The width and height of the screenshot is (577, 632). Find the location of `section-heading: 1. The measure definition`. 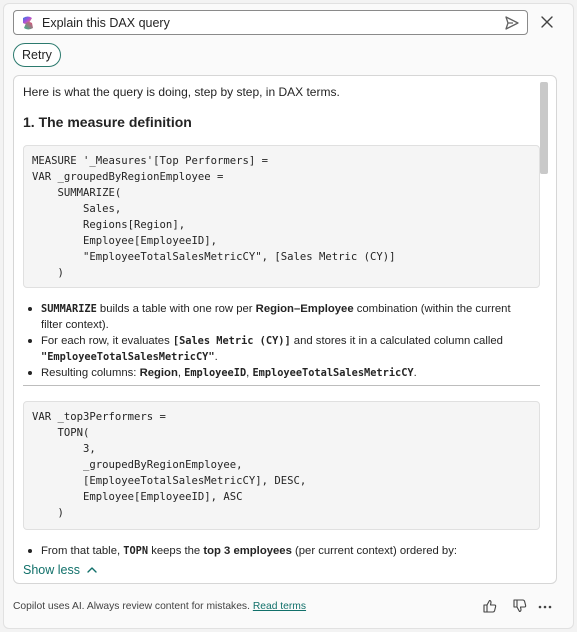

section-heading: 1. The measure definition is located at coordinates (107, 122).